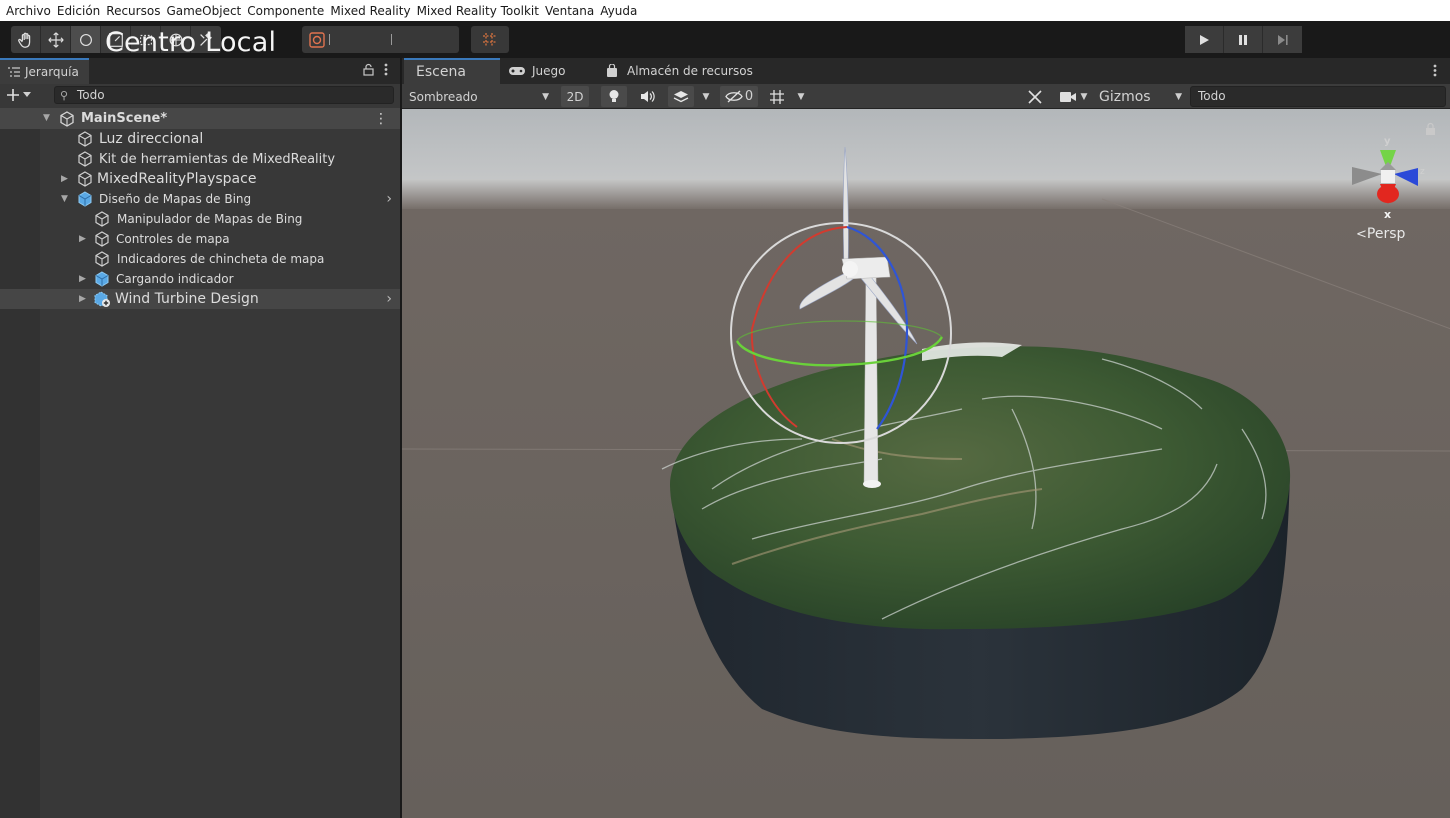 The width and height of the screenshot is (1450, 818). Describe the element at coordinates (480, 96) in the screenshot. I see `shading-mode-dropdown: Sombreado ▼` at that location.